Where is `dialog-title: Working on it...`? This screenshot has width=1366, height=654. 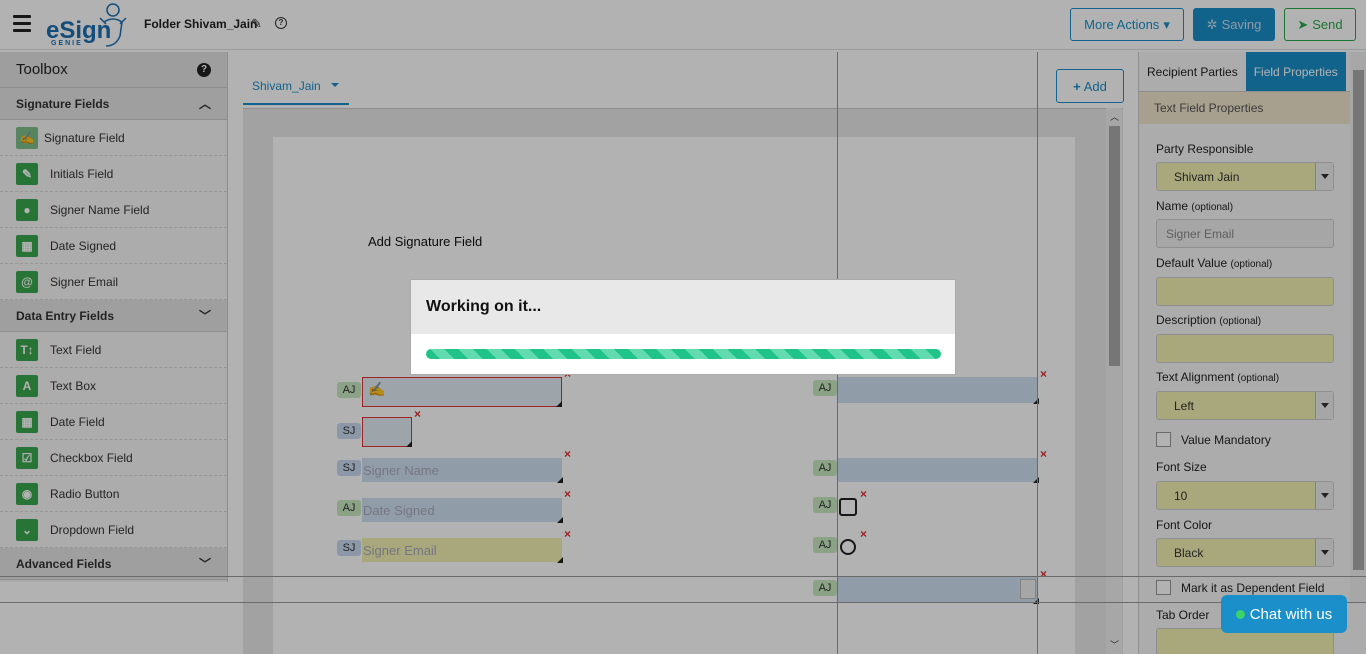 dialog-title: Working on it... is located at coordinates (683, 307).